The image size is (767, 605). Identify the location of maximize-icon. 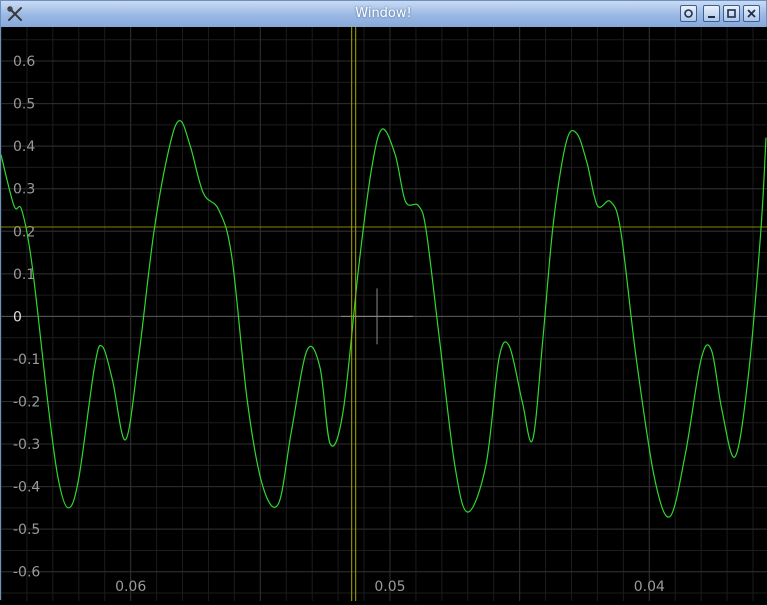
(731, 13).